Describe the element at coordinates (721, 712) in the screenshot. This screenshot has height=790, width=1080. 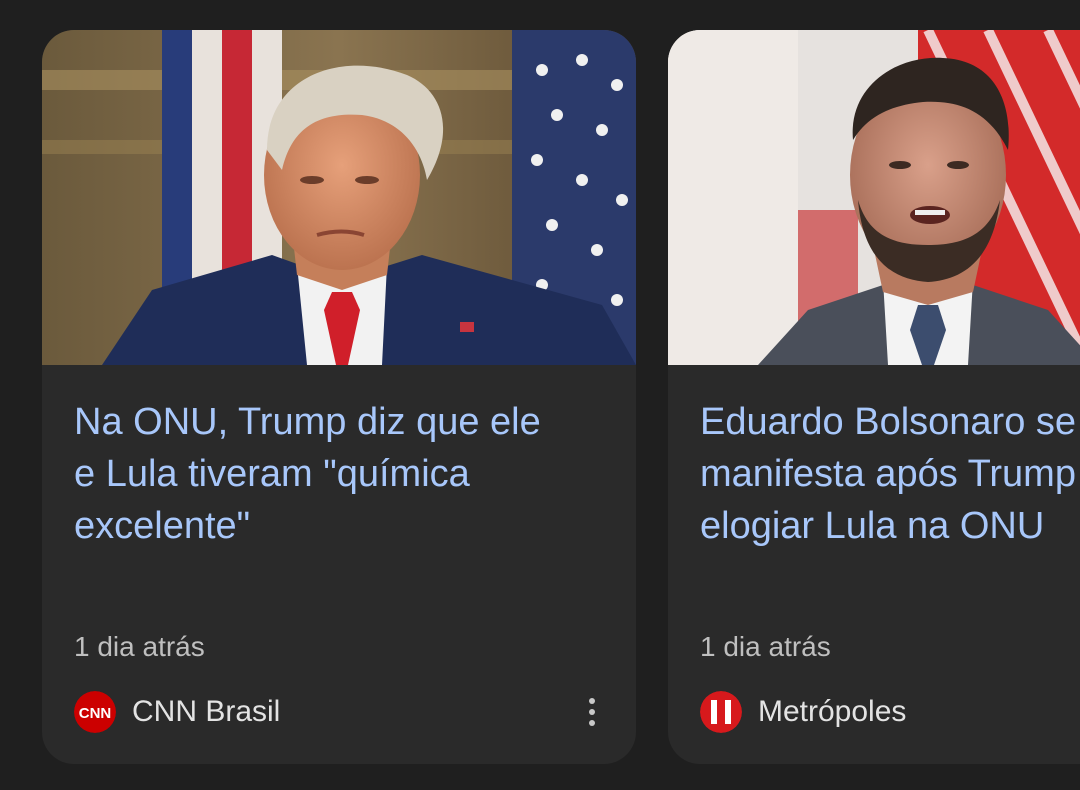
I see `metropoles-logo-icon` at that location.